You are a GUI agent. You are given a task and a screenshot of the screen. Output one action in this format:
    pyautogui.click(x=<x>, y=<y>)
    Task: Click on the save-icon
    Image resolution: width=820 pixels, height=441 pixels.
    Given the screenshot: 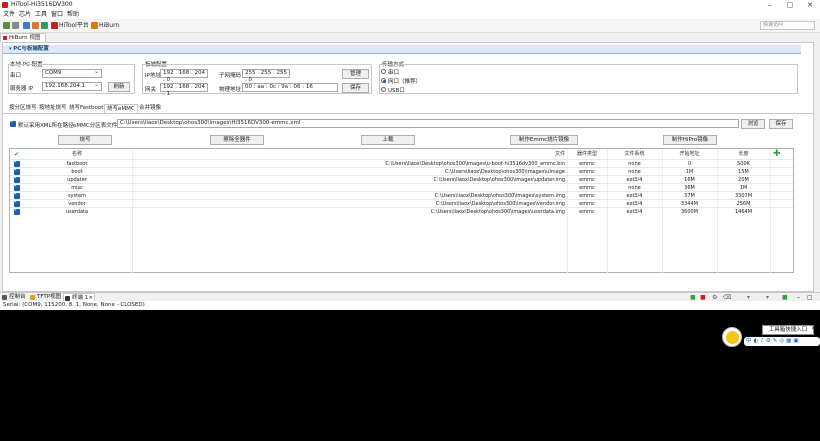 What is the action you would take?
    pyautogui.click(x=15, y=25)
    